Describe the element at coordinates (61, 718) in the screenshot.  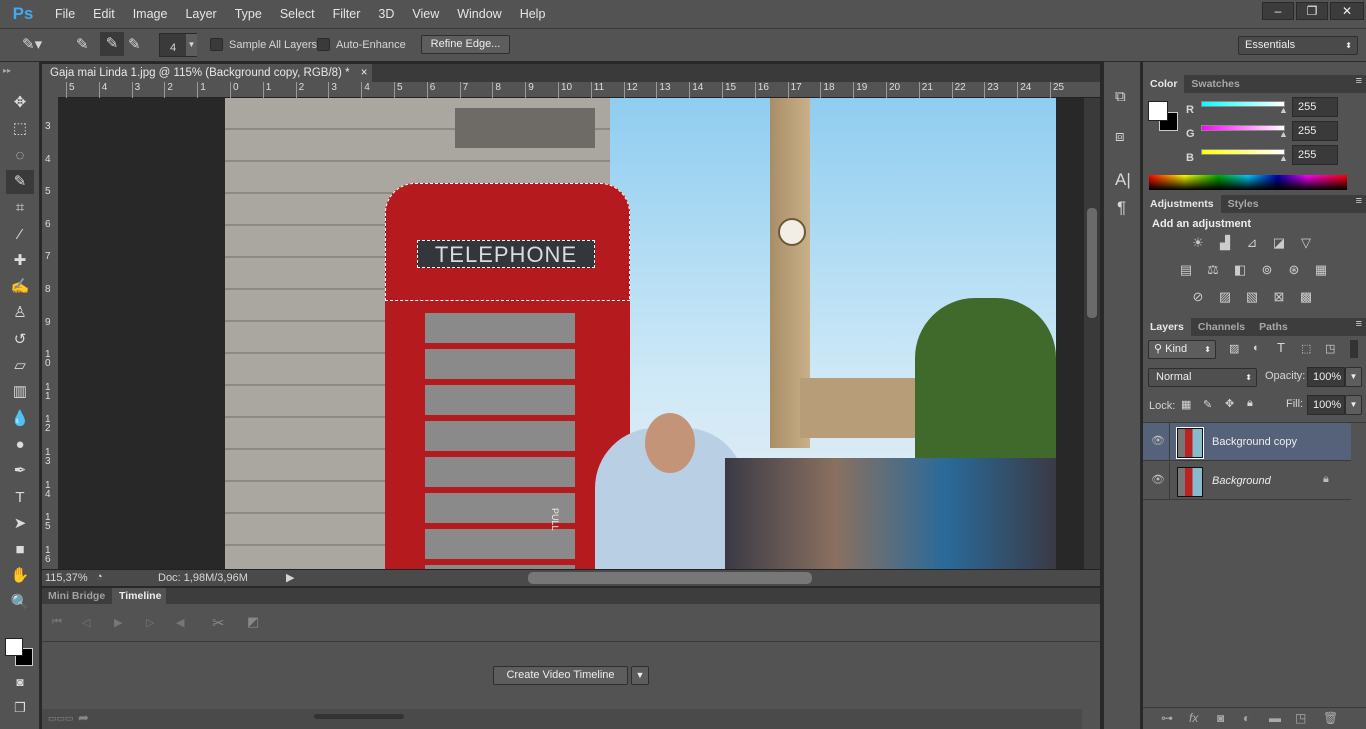
I see `frame-mode-icon: ▭▭▭` at that location.